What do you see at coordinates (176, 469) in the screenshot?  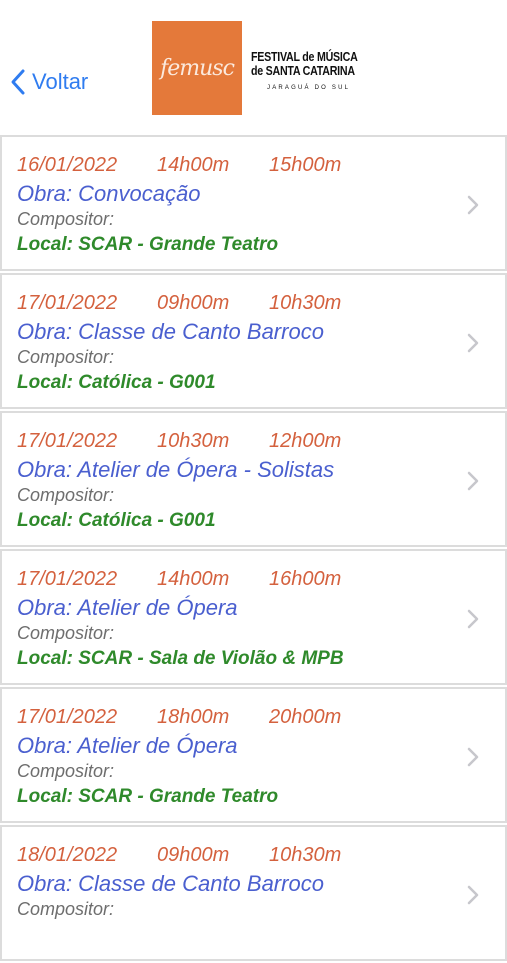 I see `event-obra: Obra: Atelier de Ópera - Solistas` at bounding box center [176, 469].